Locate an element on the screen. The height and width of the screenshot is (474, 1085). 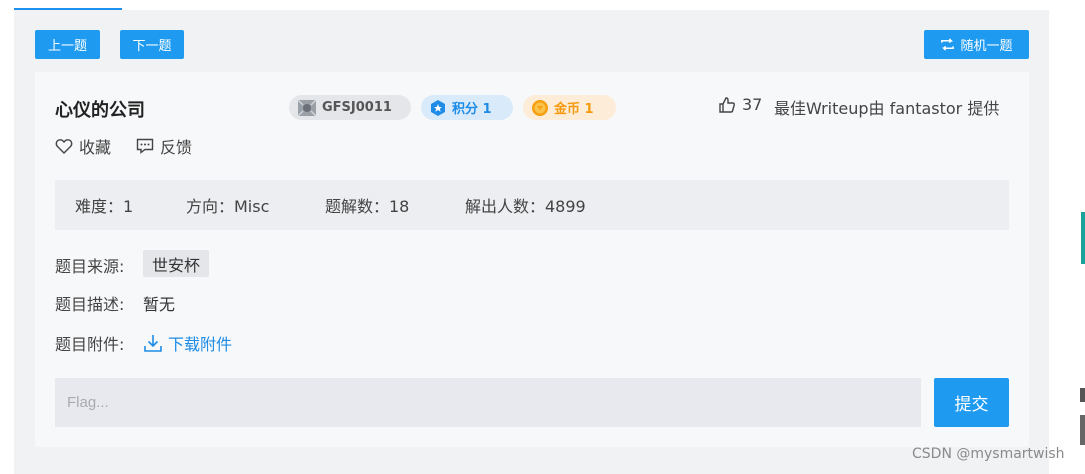
like-button: 37 is located at coordinates (740, 104).